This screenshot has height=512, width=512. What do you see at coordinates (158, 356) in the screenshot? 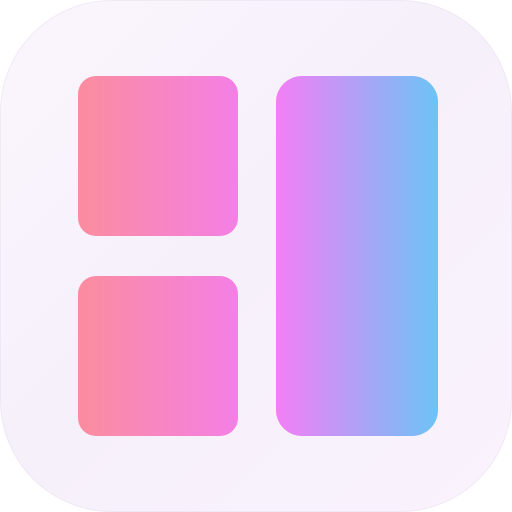
I see `bottom-left-tile` at bounding box center [158, 356].